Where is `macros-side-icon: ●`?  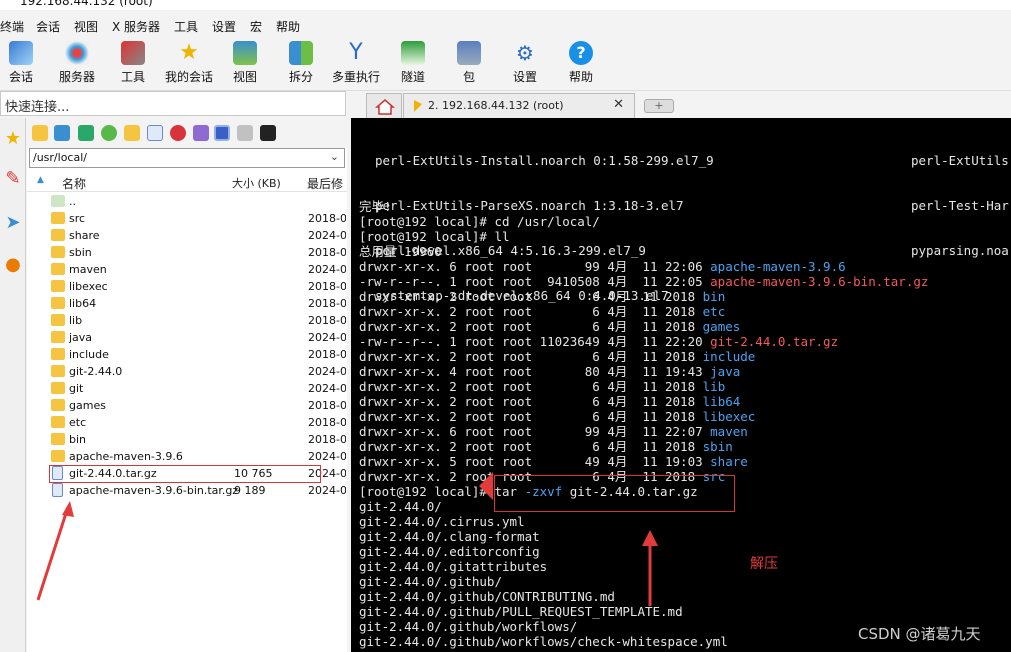 macros-side-icon: ● is located at coordinates (13, 265).